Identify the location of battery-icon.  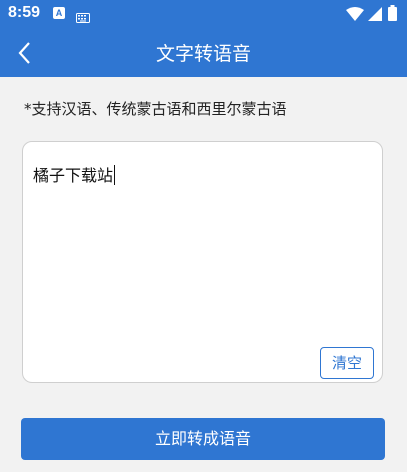
(392, 15).